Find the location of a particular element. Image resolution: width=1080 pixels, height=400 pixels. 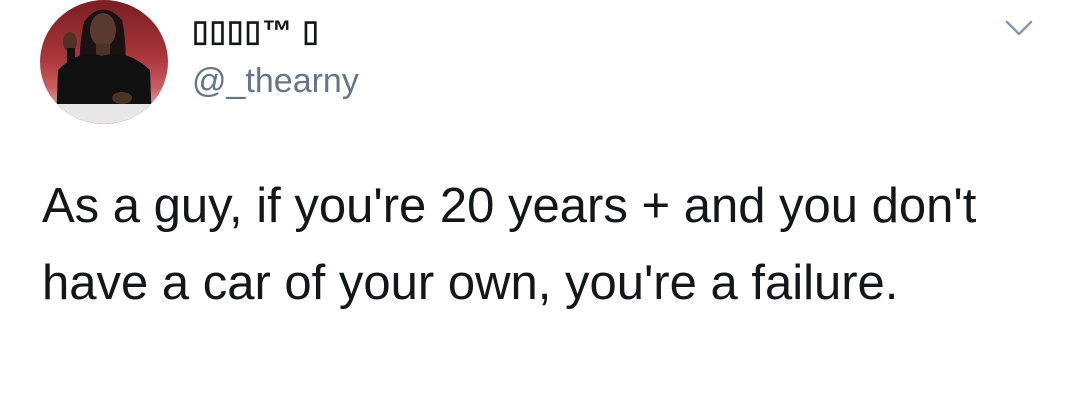

chevron-down-icon is located at coordinates (1019, 27).